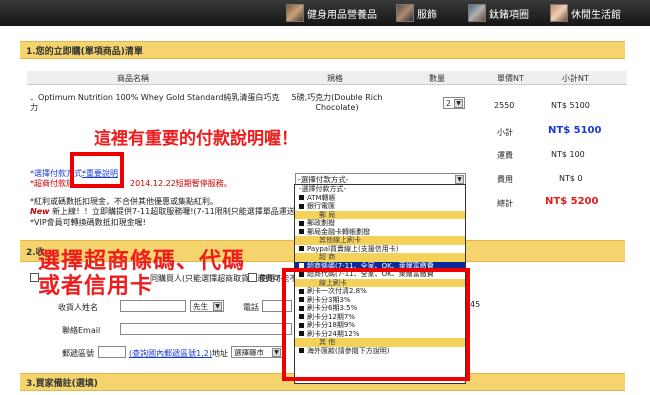 The image size is (650, 395). What do you see at coordinates (570, 105) in the screenshot?
I see `cart-item-subtotal: NT$ 5100` at bounding box center [570, 105].